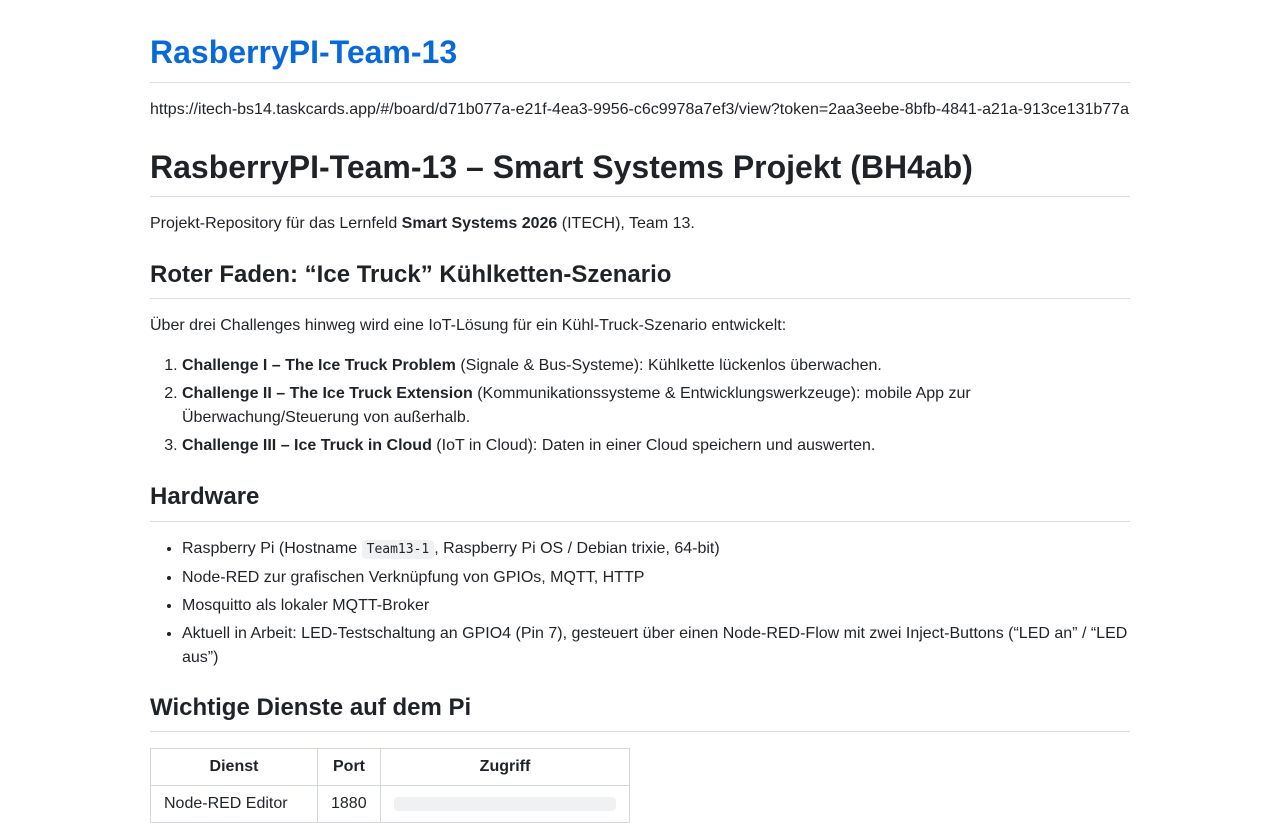 The image size is (1280, 823). Describe the element at coordinates (656, 606) in the screenshot. I see `hardware-item: Mosquitto als lokaler MQTT-Broker` at that location.